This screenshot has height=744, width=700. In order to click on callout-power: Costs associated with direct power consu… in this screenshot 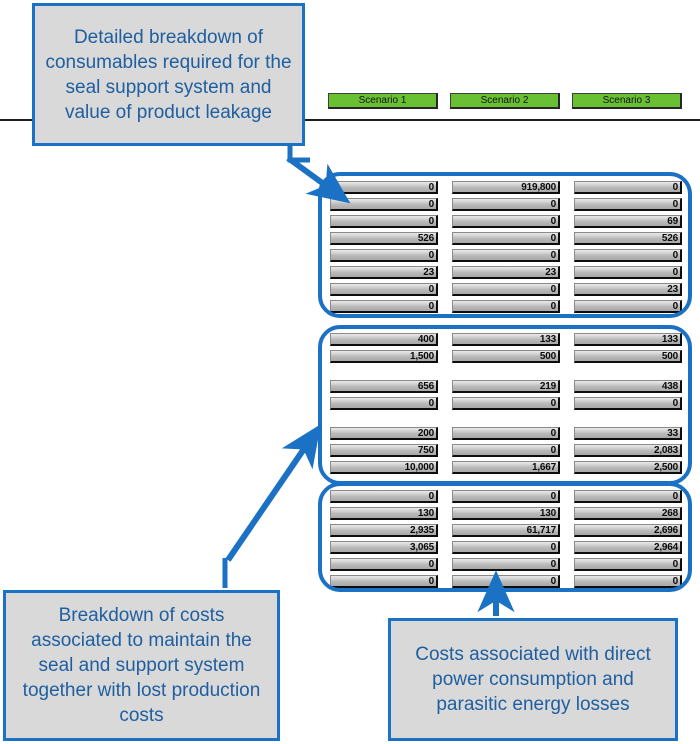, I will do `click(533, 679)`.